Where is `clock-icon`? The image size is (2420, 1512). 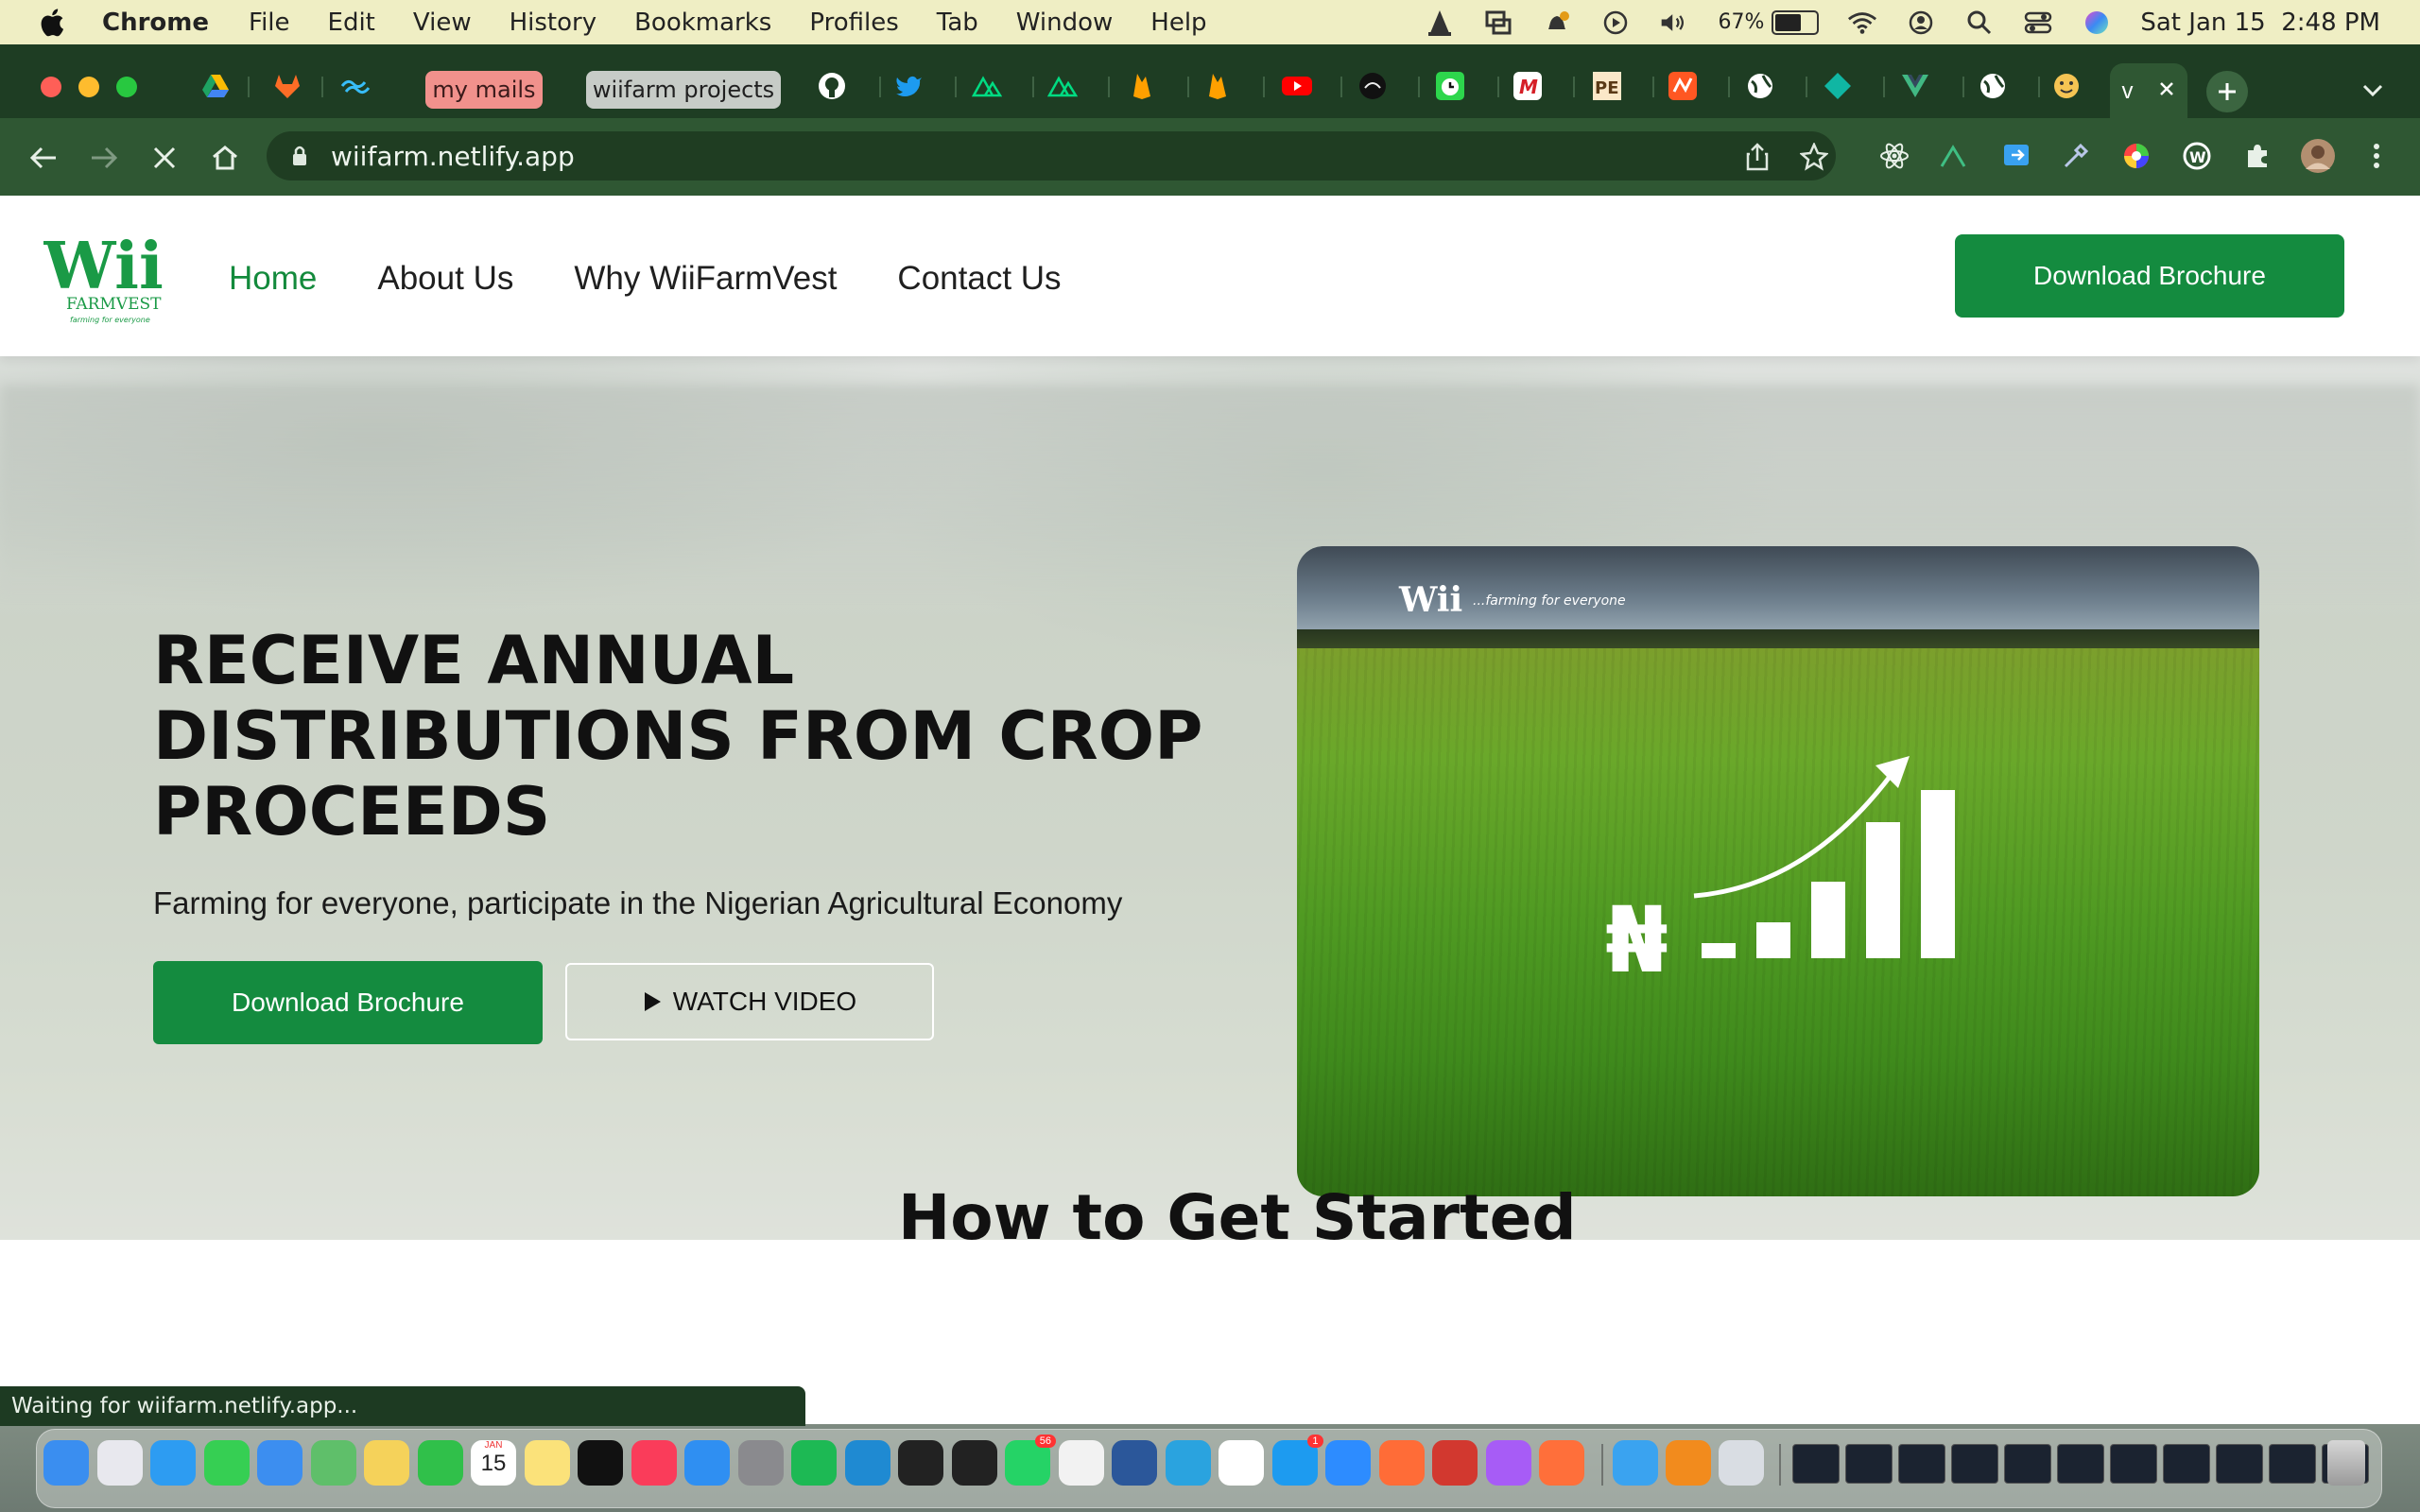 clock-icon is located at coordinates (1450, 86).